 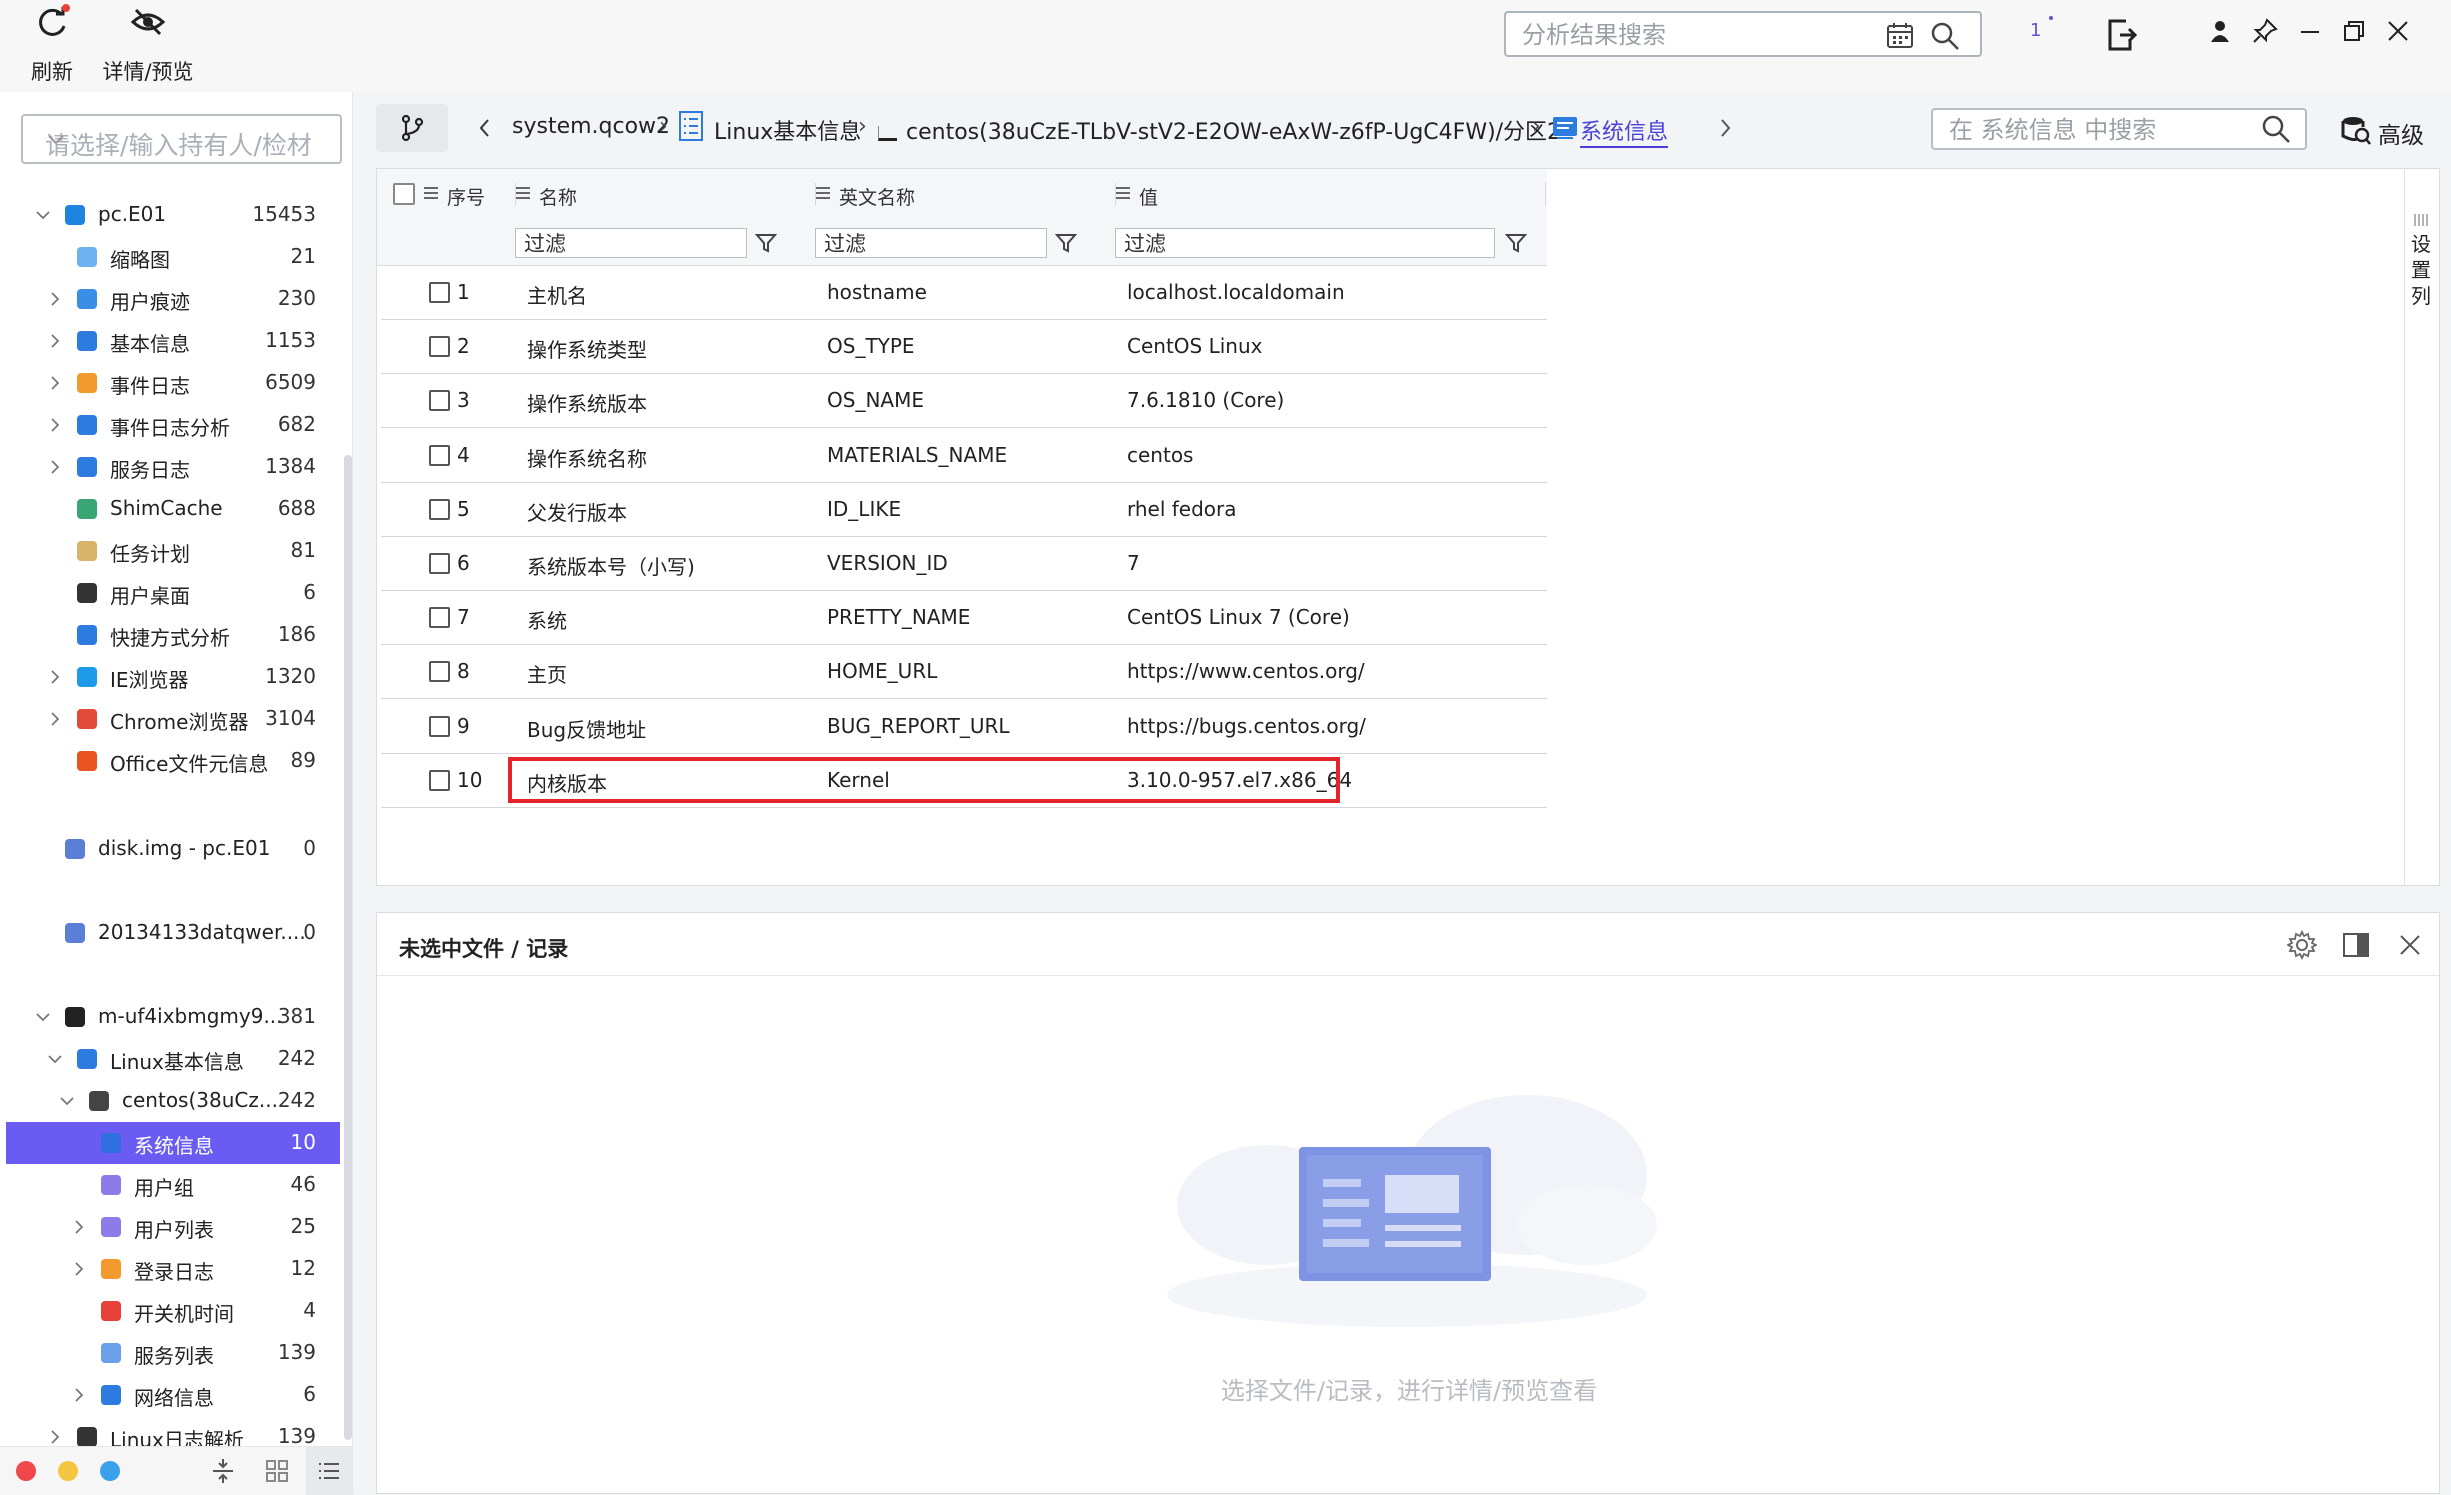 I want to click on column-header-name: 名称, so click(x=558, y=196).